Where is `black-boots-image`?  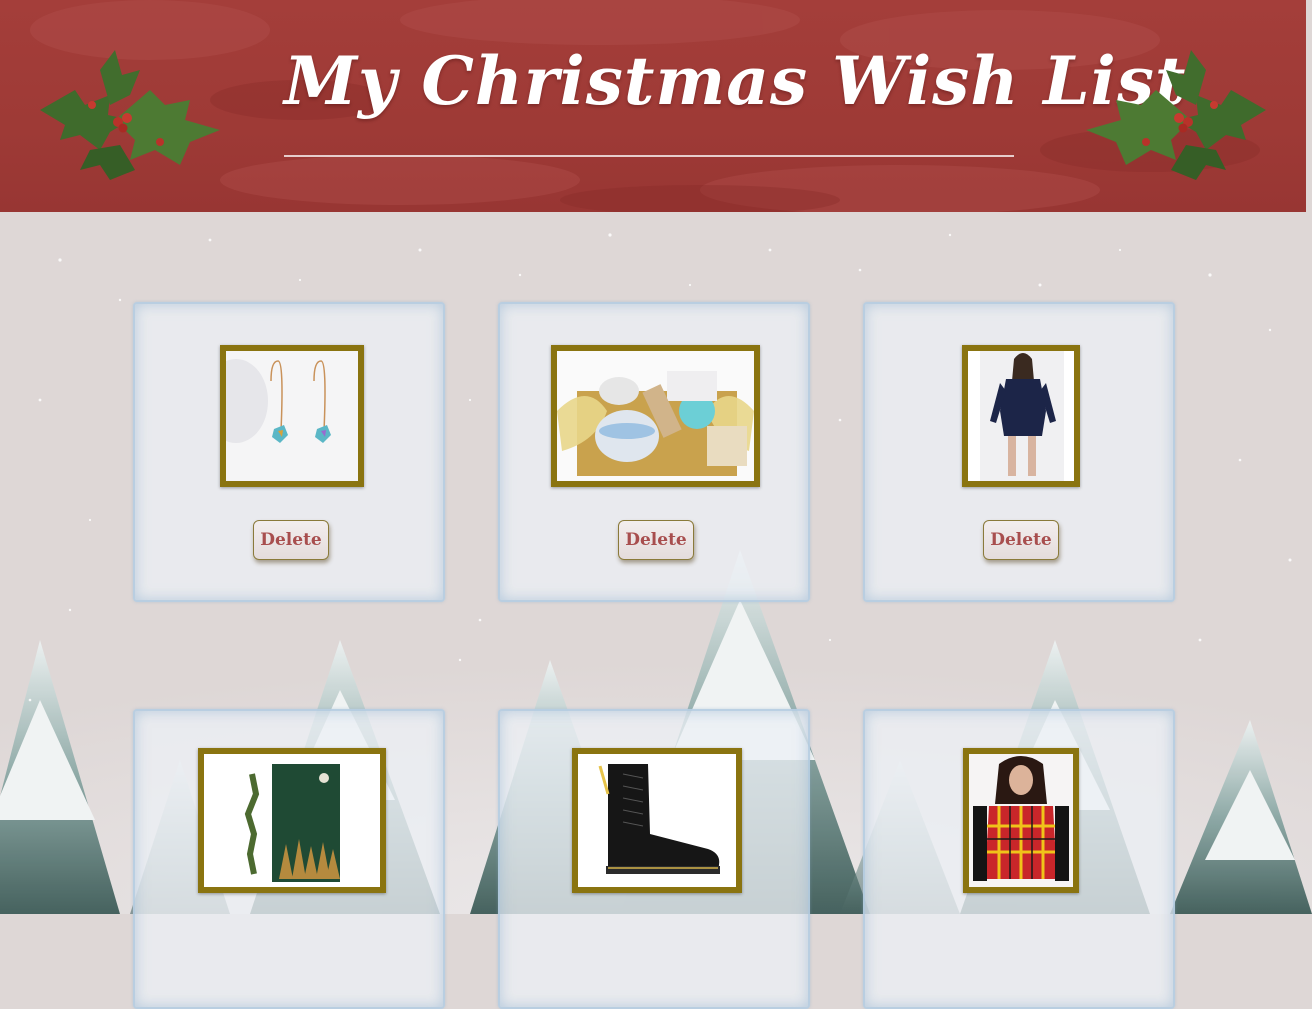
black-boots-image is located at coordinates (657, 820).